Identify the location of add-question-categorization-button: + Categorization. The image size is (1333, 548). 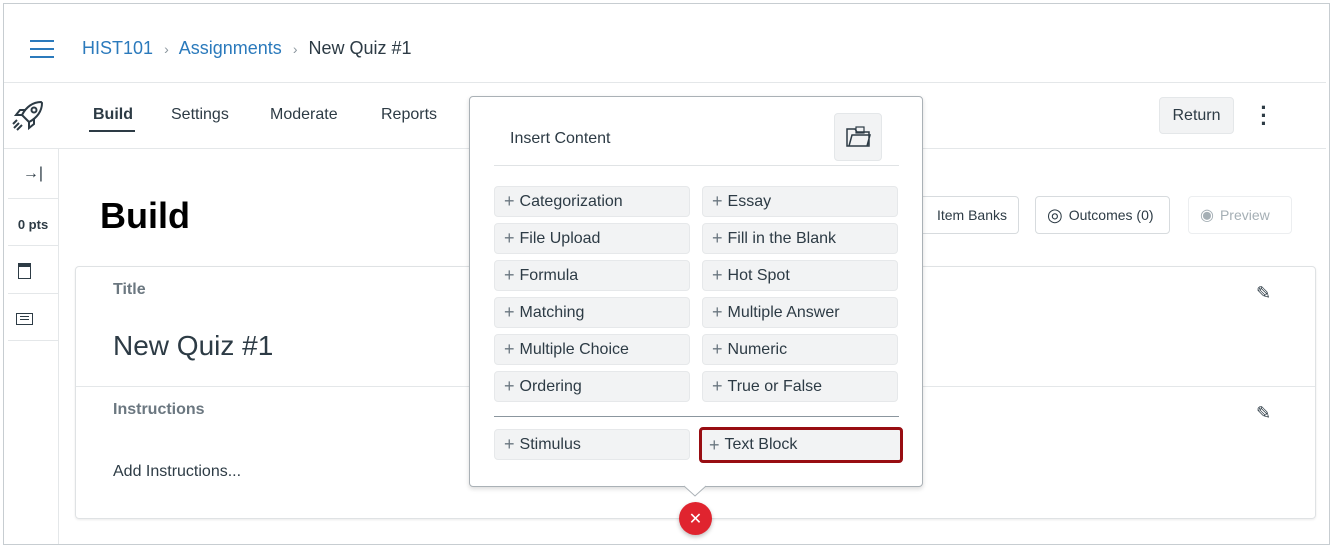
(592, 201).